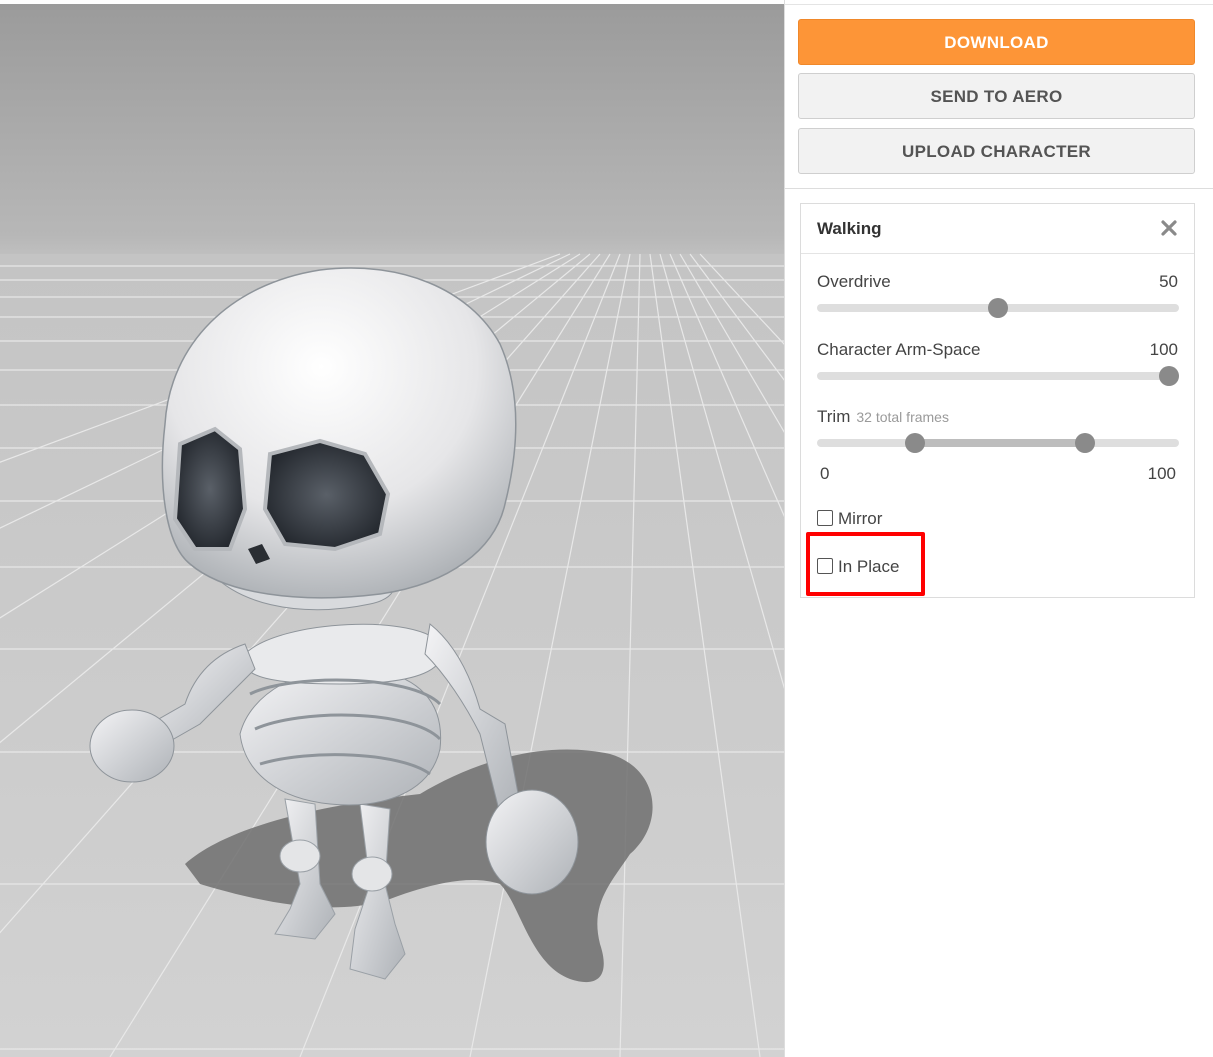 The image size is (1213, 1057). I want to click on overdrive-slider, so click(998, 308).